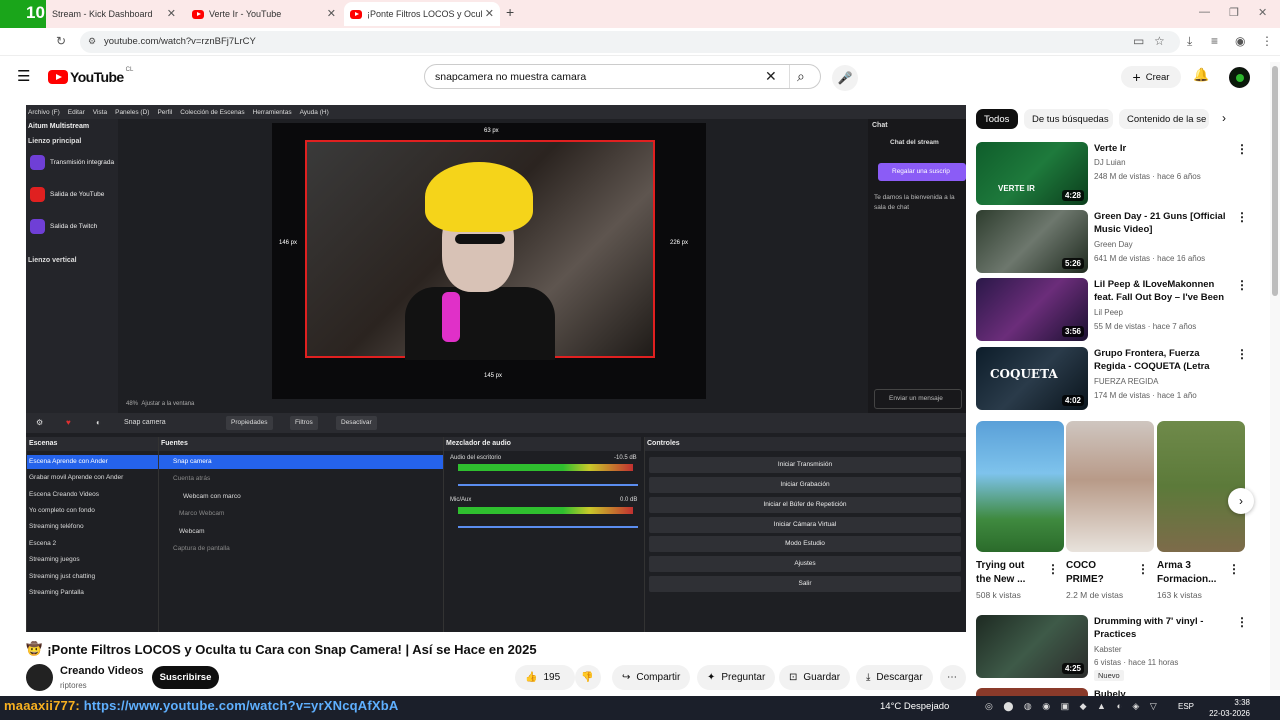  What do you see at coordinates (1214, 41) in the screenshot?
I see `reading-list-icon: ≡` at bounding box center [1214, 41].